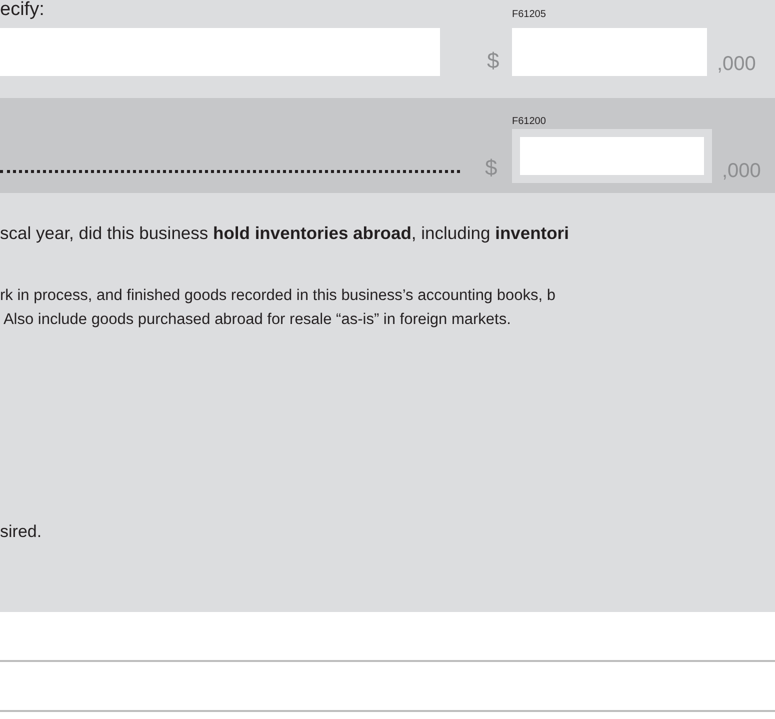  Describe the element at coordinates (285, 233) in the screenshot. I see `question-text: scal year, did this business hold inventories abroad, including inventori` at that location.